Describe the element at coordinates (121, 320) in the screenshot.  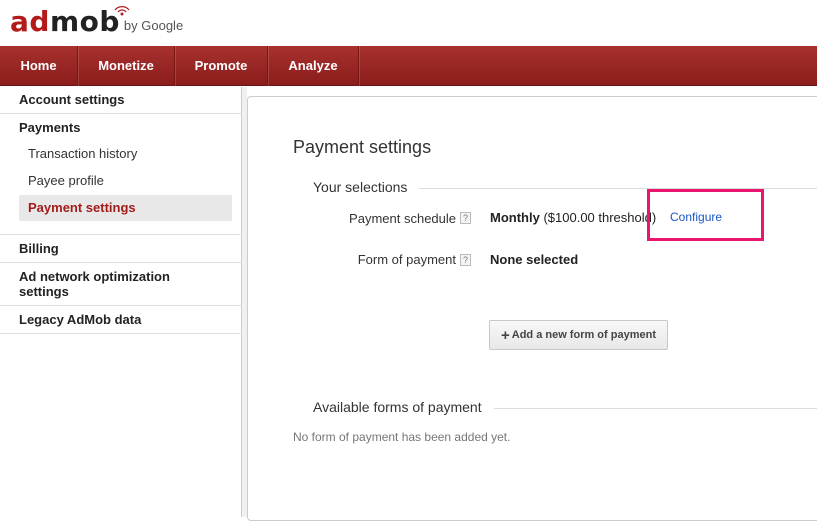
I see `sidebar-item-legacy-admob-data: Legacy AdMob data` at that location.